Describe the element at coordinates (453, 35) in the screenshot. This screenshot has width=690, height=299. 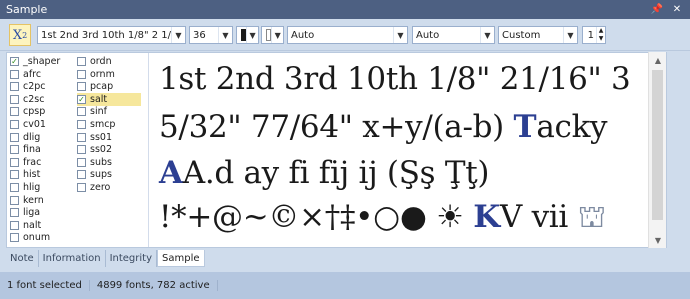
I see `language-combo: Auto ▼` at that location.